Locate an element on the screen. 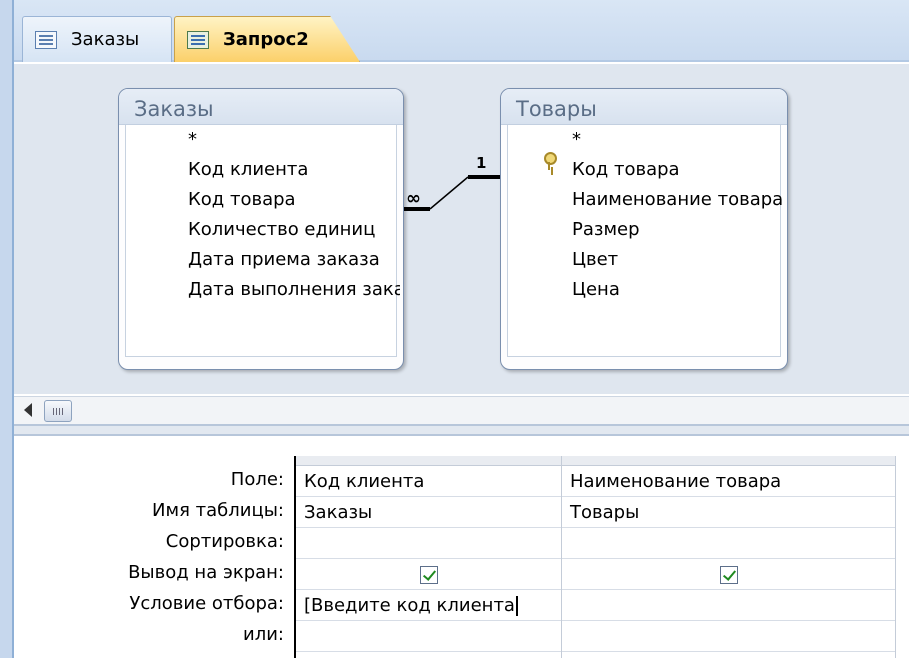  table-box-goods-title: Товары is located at coordinates (644, 107).